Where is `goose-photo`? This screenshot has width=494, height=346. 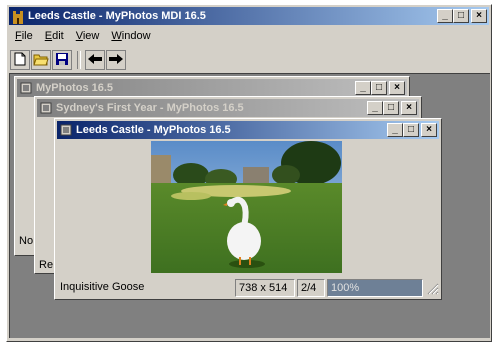 goose-photo is located at coordinates (246, 207).